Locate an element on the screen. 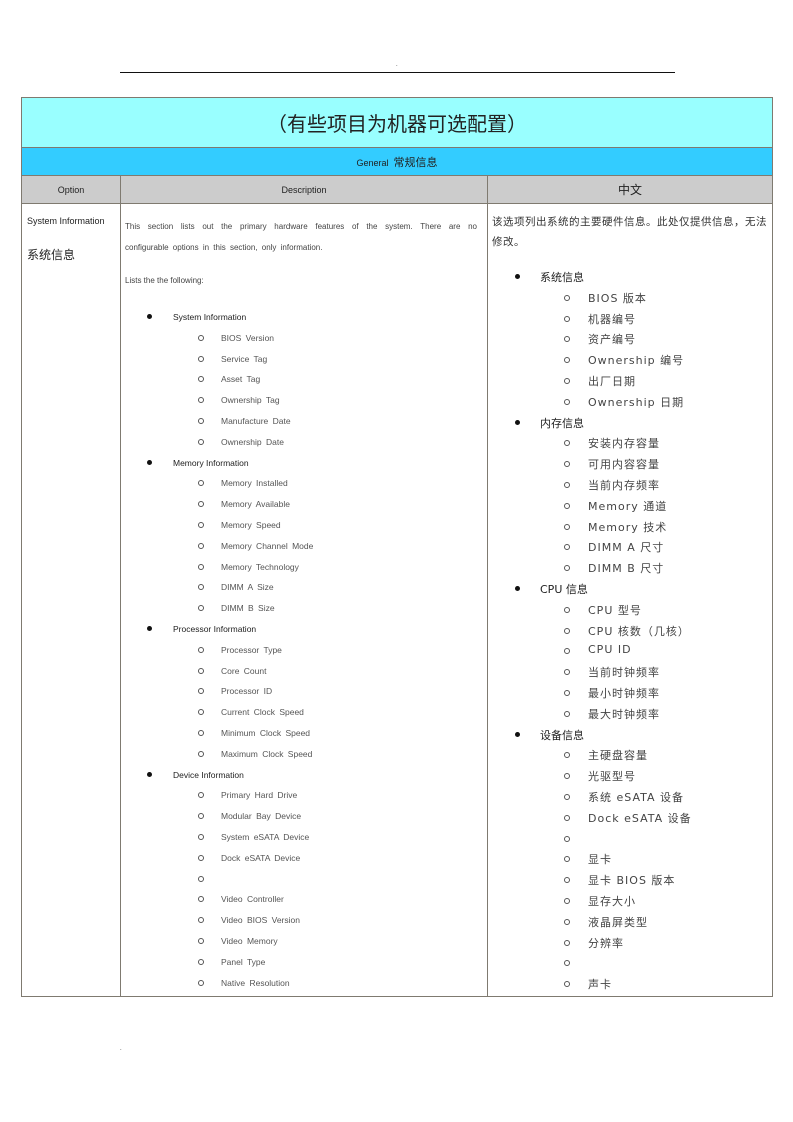 Image resolution: width=793 pixels, height=1122 pixels. list-item: Memory 技术 is located at coordinates (630, 529).